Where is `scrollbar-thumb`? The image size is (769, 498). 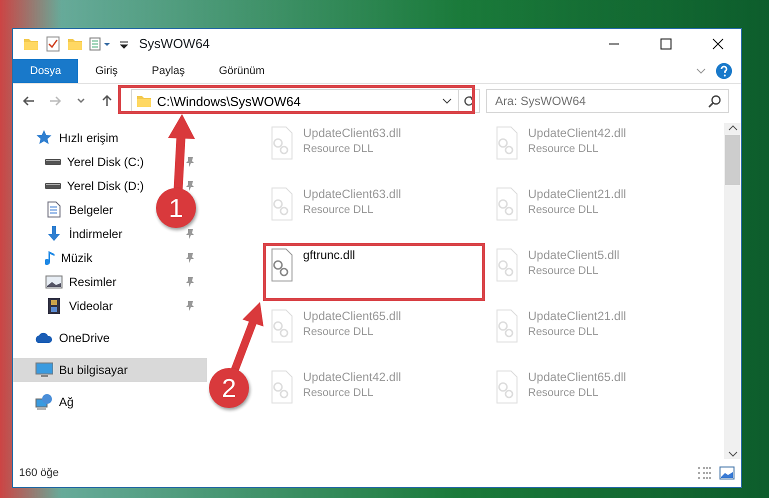
scrollbar-thumb is located at coordinates (732, 160).